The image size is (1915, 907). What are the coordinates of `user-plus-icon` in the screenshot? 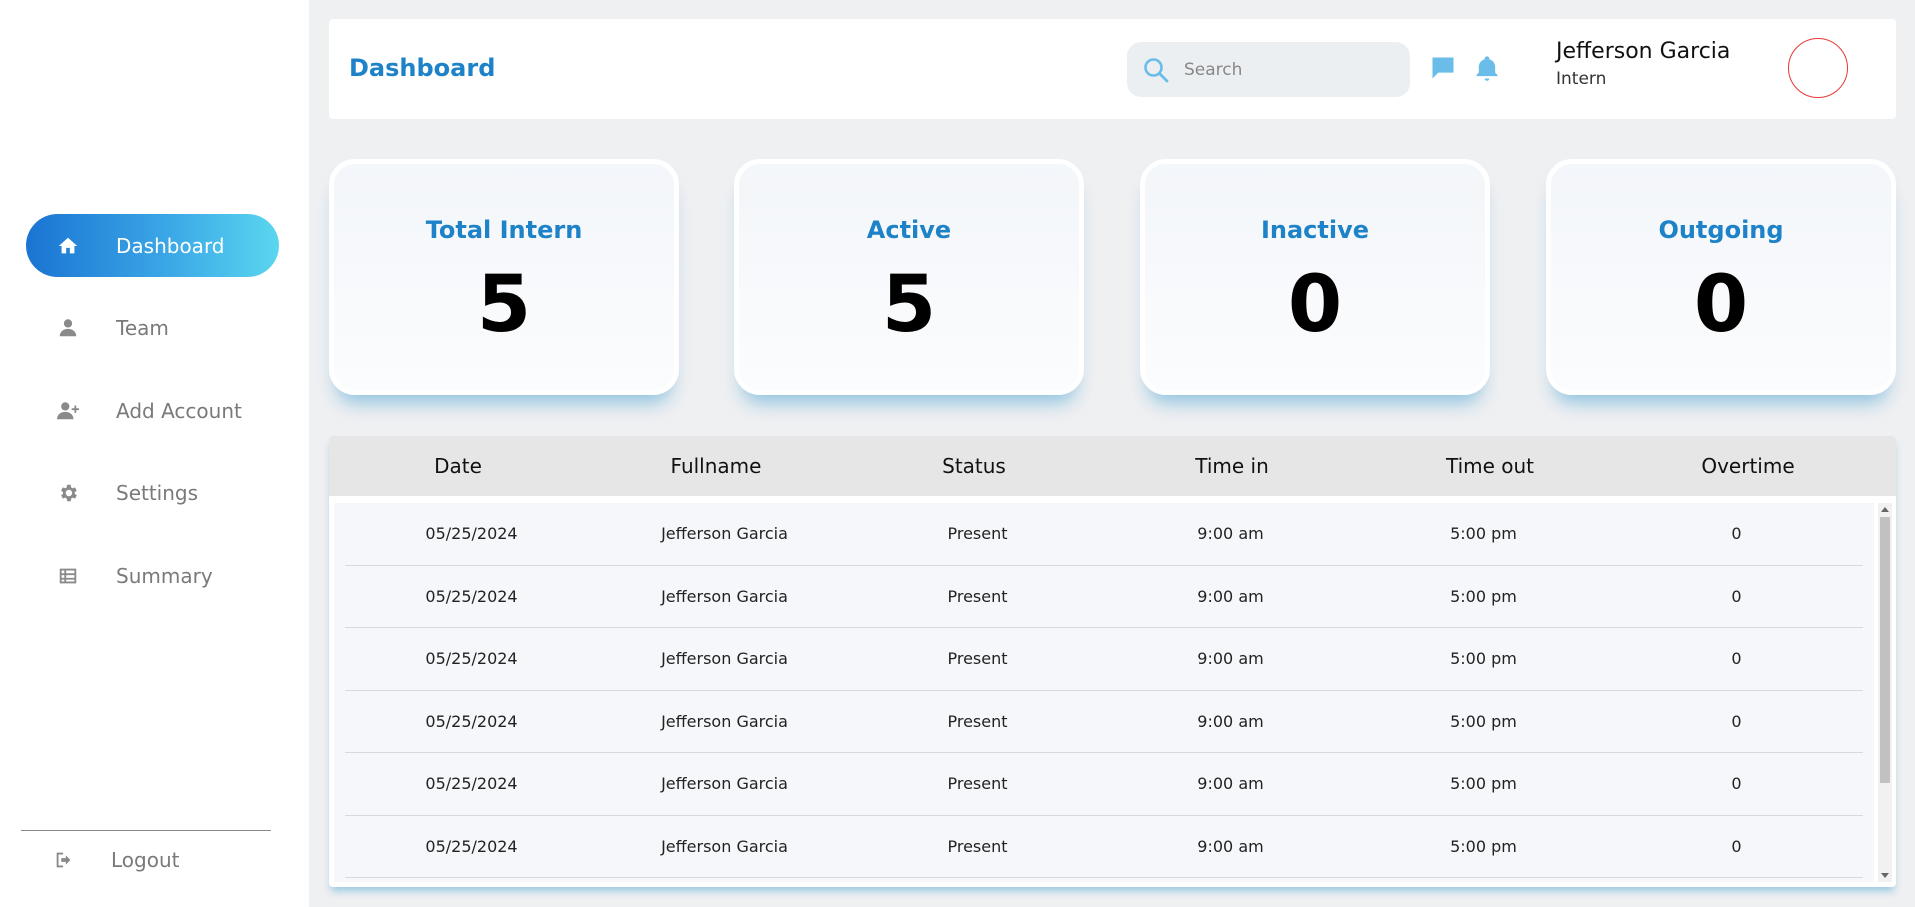 It's located at (68, 411).